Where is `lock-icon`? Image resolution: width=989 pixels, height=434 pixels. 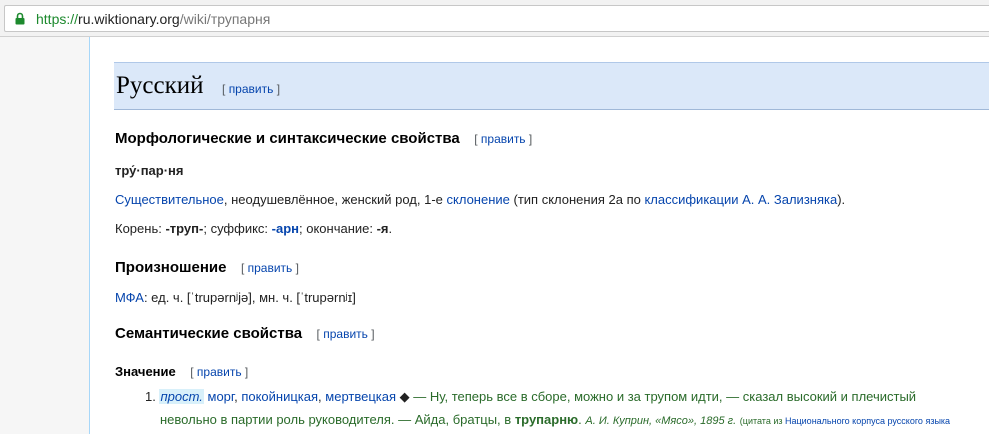 lock-icon is located at coordinates (20, 18).